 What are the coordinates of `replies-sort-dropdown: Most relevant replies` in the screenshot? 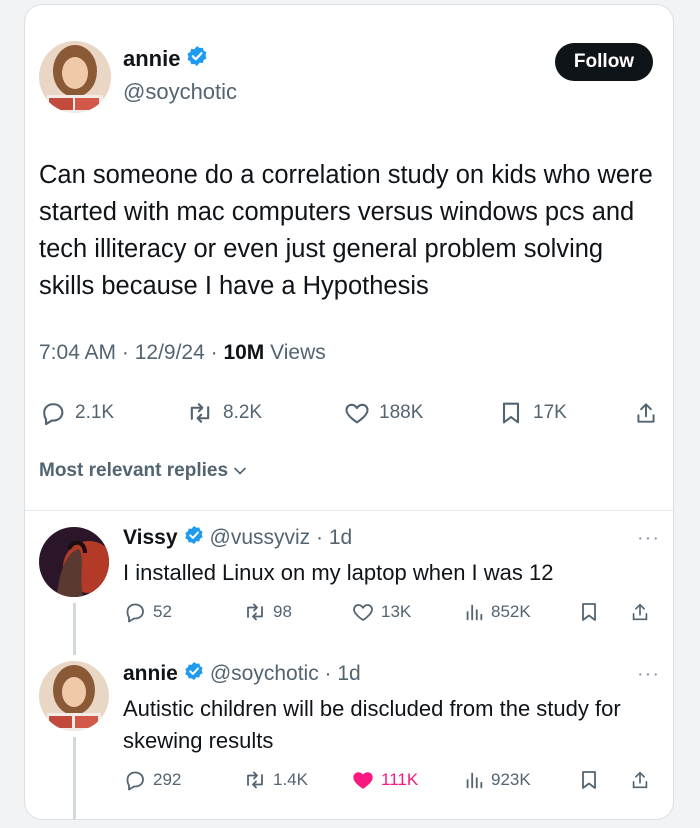 It's located at (143, 471).